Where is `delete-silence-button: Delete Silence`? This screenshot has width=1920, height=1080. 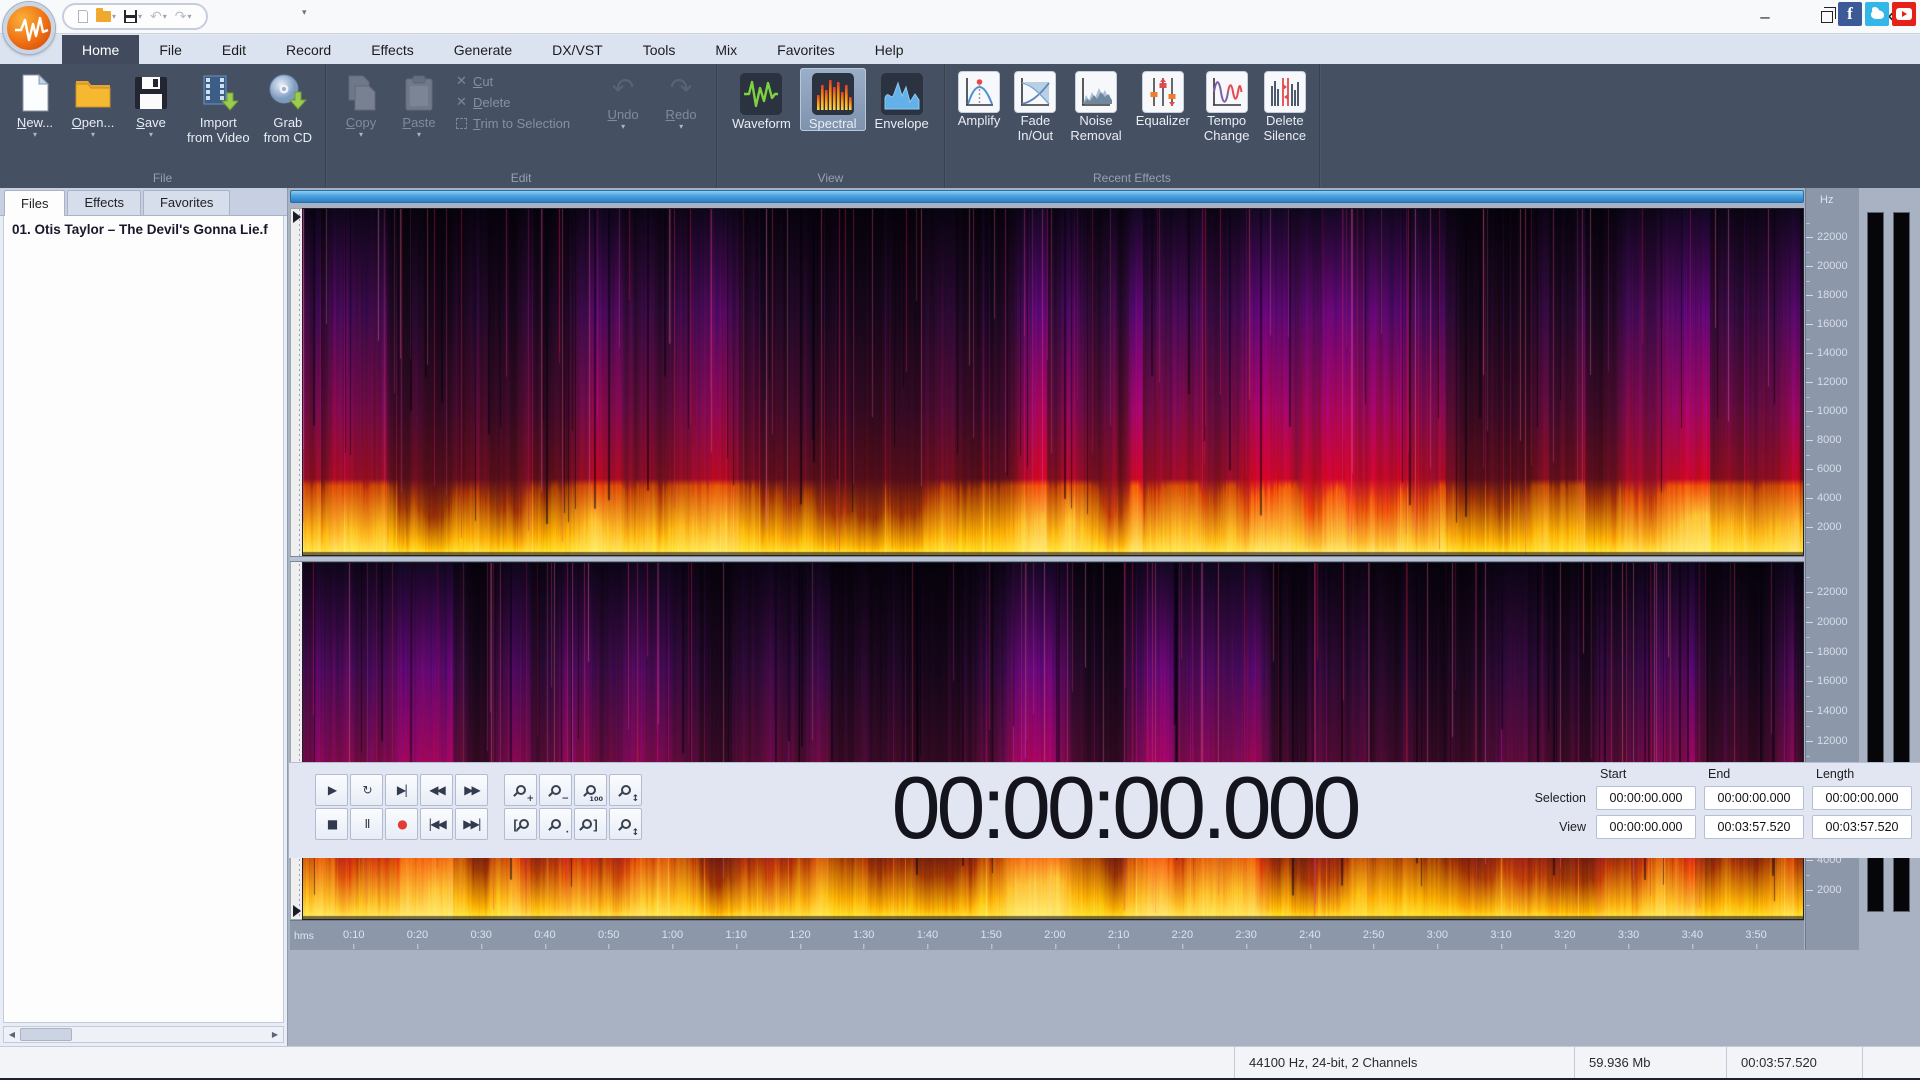 delete-silence-button: Delete Silence is located at coordinates (1284, 105).